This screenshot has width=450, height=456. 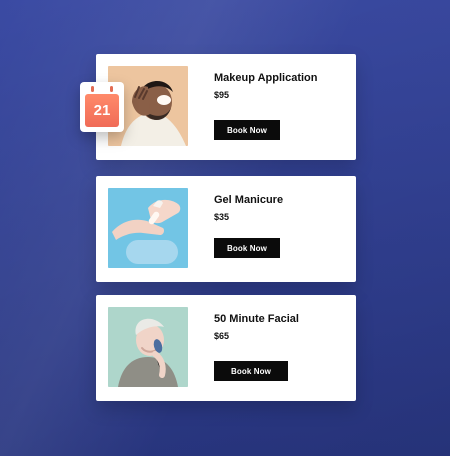 What do you see at coordinates (226, 107) in the screenshot?
I see `service-card-makeup-application: Makeup Application $95 Book Now` at bounding box center [226, 107].